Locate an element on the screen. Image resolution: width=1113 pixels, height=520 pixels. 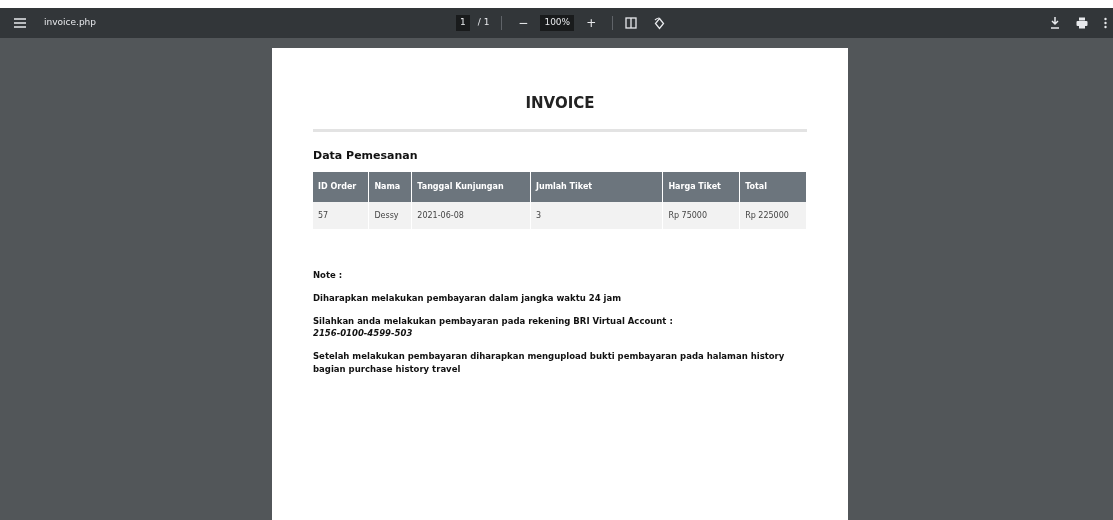
page-count: / 1 is located at coordinates (483, 23).